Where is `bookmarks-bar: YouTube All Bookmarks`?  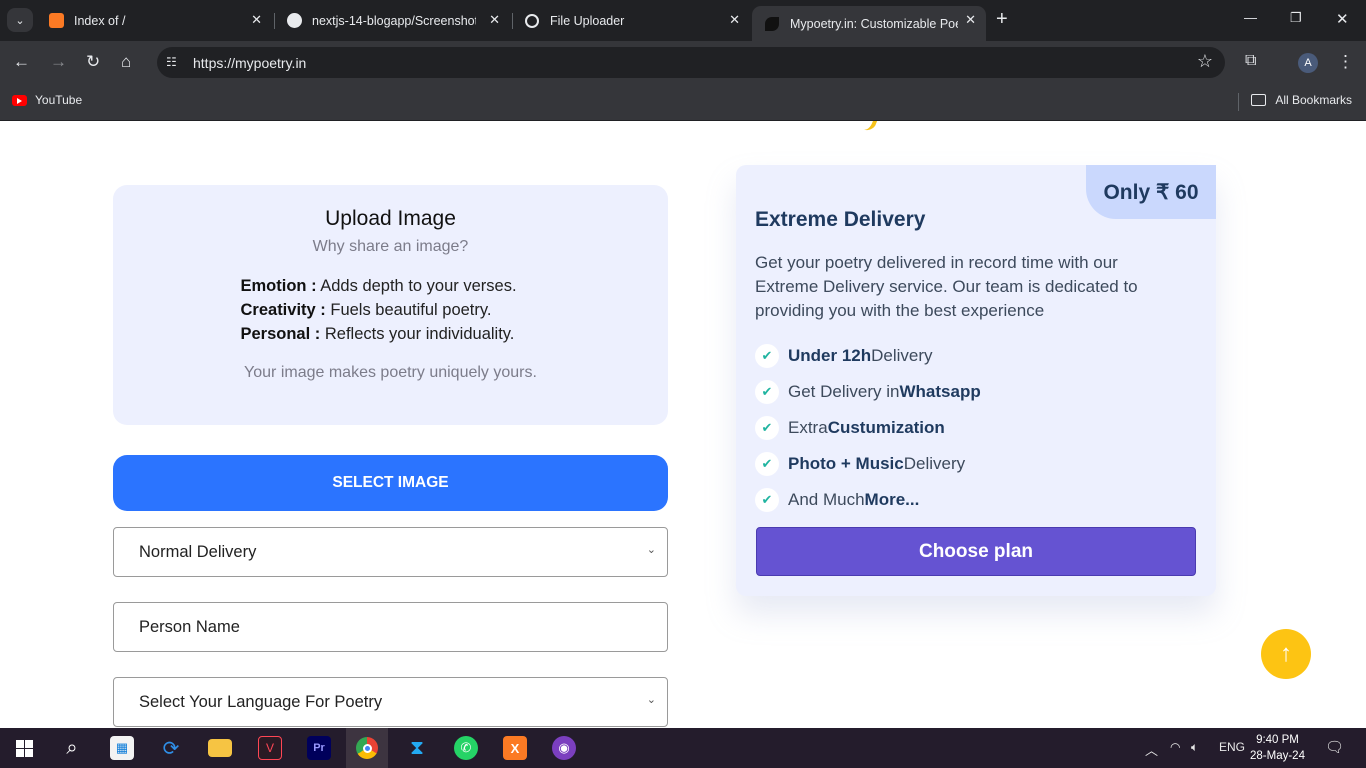
bookmarks-bar: YouTube All Bookmarks is located at coordinates (683, 103).